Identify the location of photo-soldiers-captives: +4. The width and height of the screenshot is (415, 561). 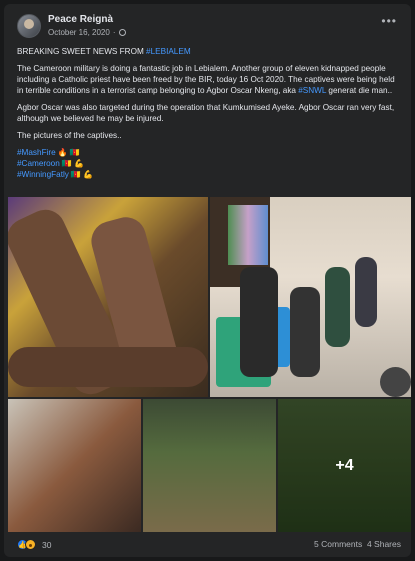
(344, 465).